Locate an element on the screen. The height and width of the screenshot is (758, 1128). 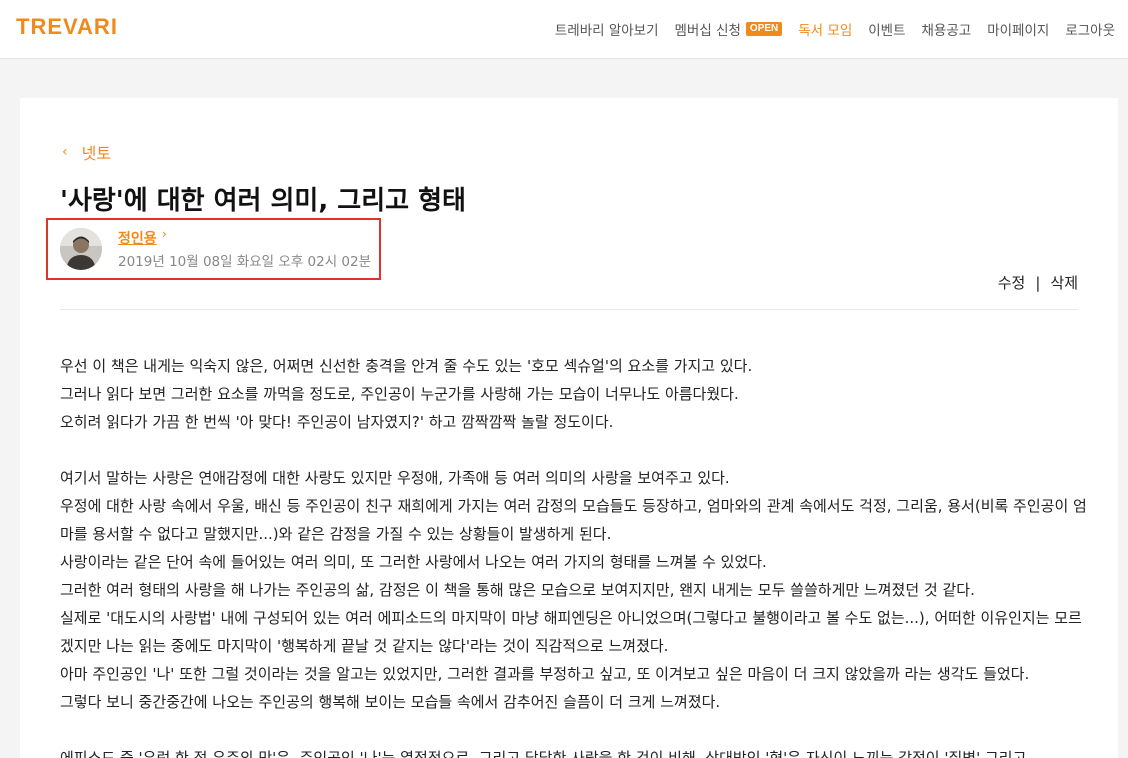
back-link: ‹ 넷토 is located at coordinates (86, 152).